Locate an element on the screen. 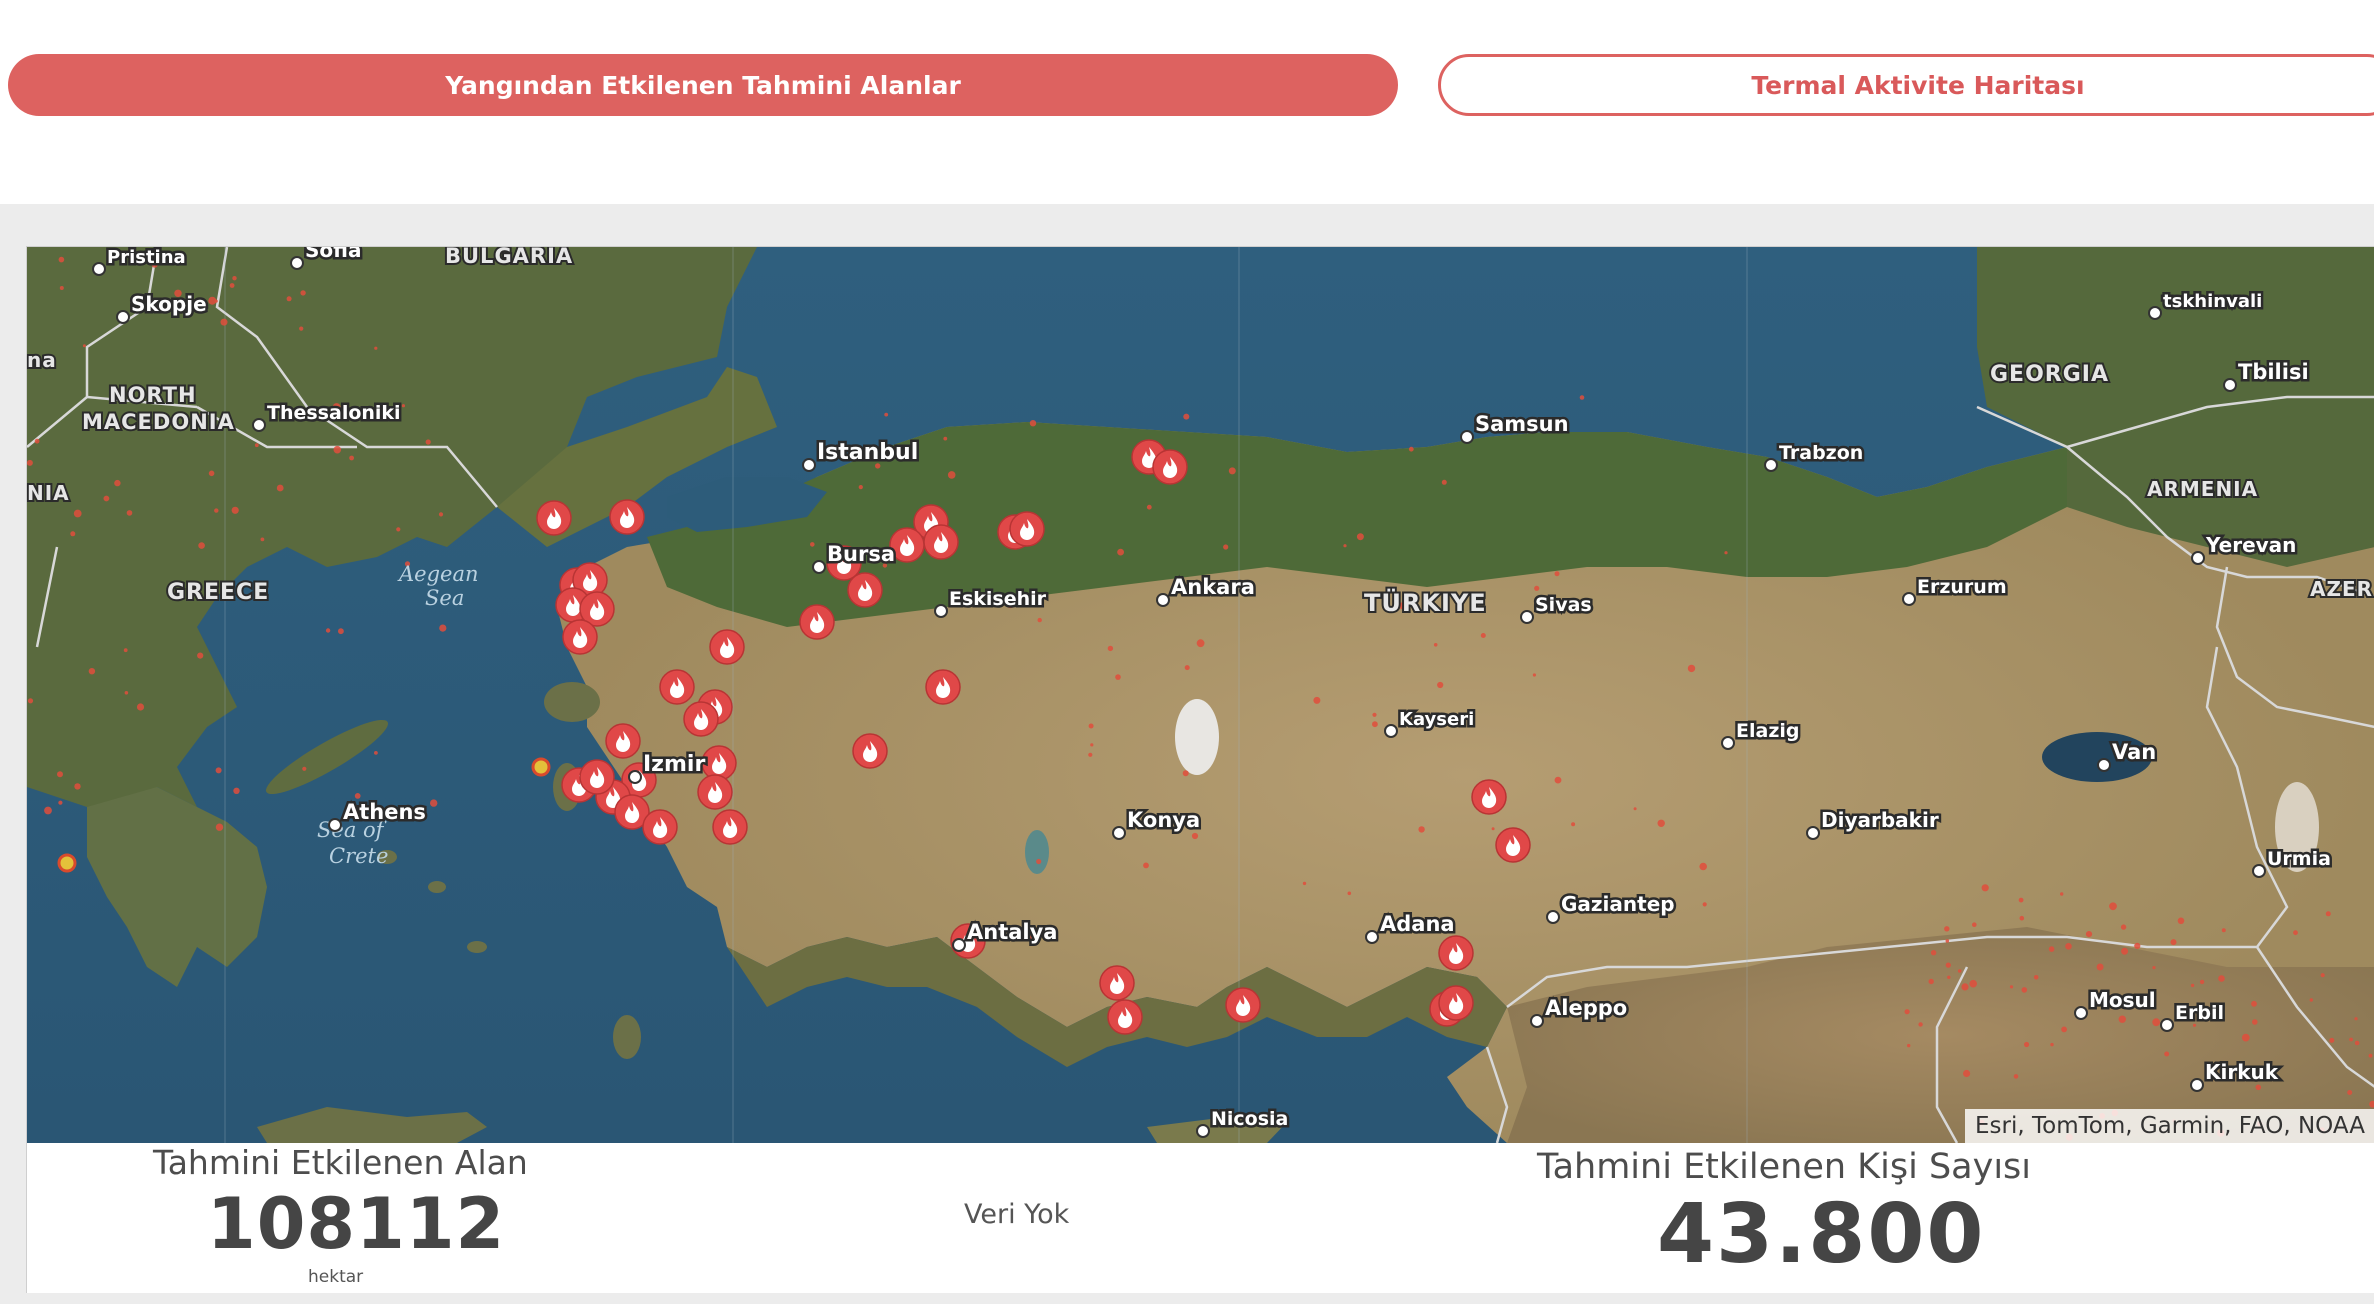  country-label-bulgaria: BULGARIA is located at coordinates (509, 257).